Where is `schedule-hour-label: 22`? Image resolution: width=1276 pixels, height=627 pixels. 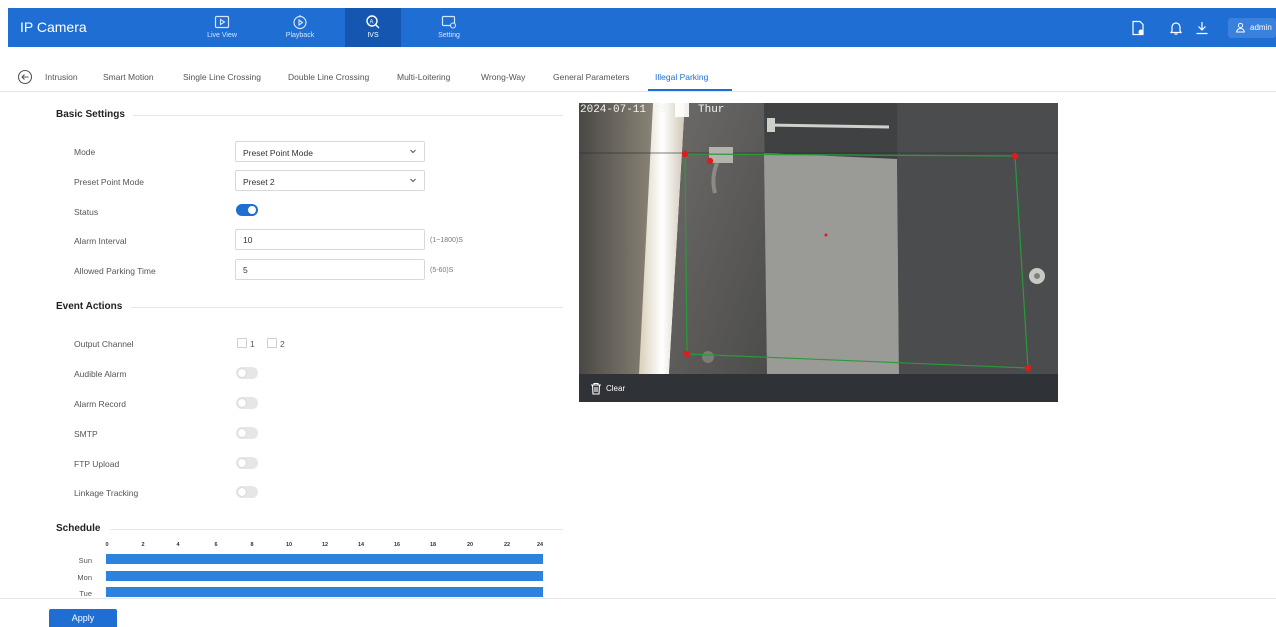
schedule-hour-label: 22 is located at coordinates (507, 545).